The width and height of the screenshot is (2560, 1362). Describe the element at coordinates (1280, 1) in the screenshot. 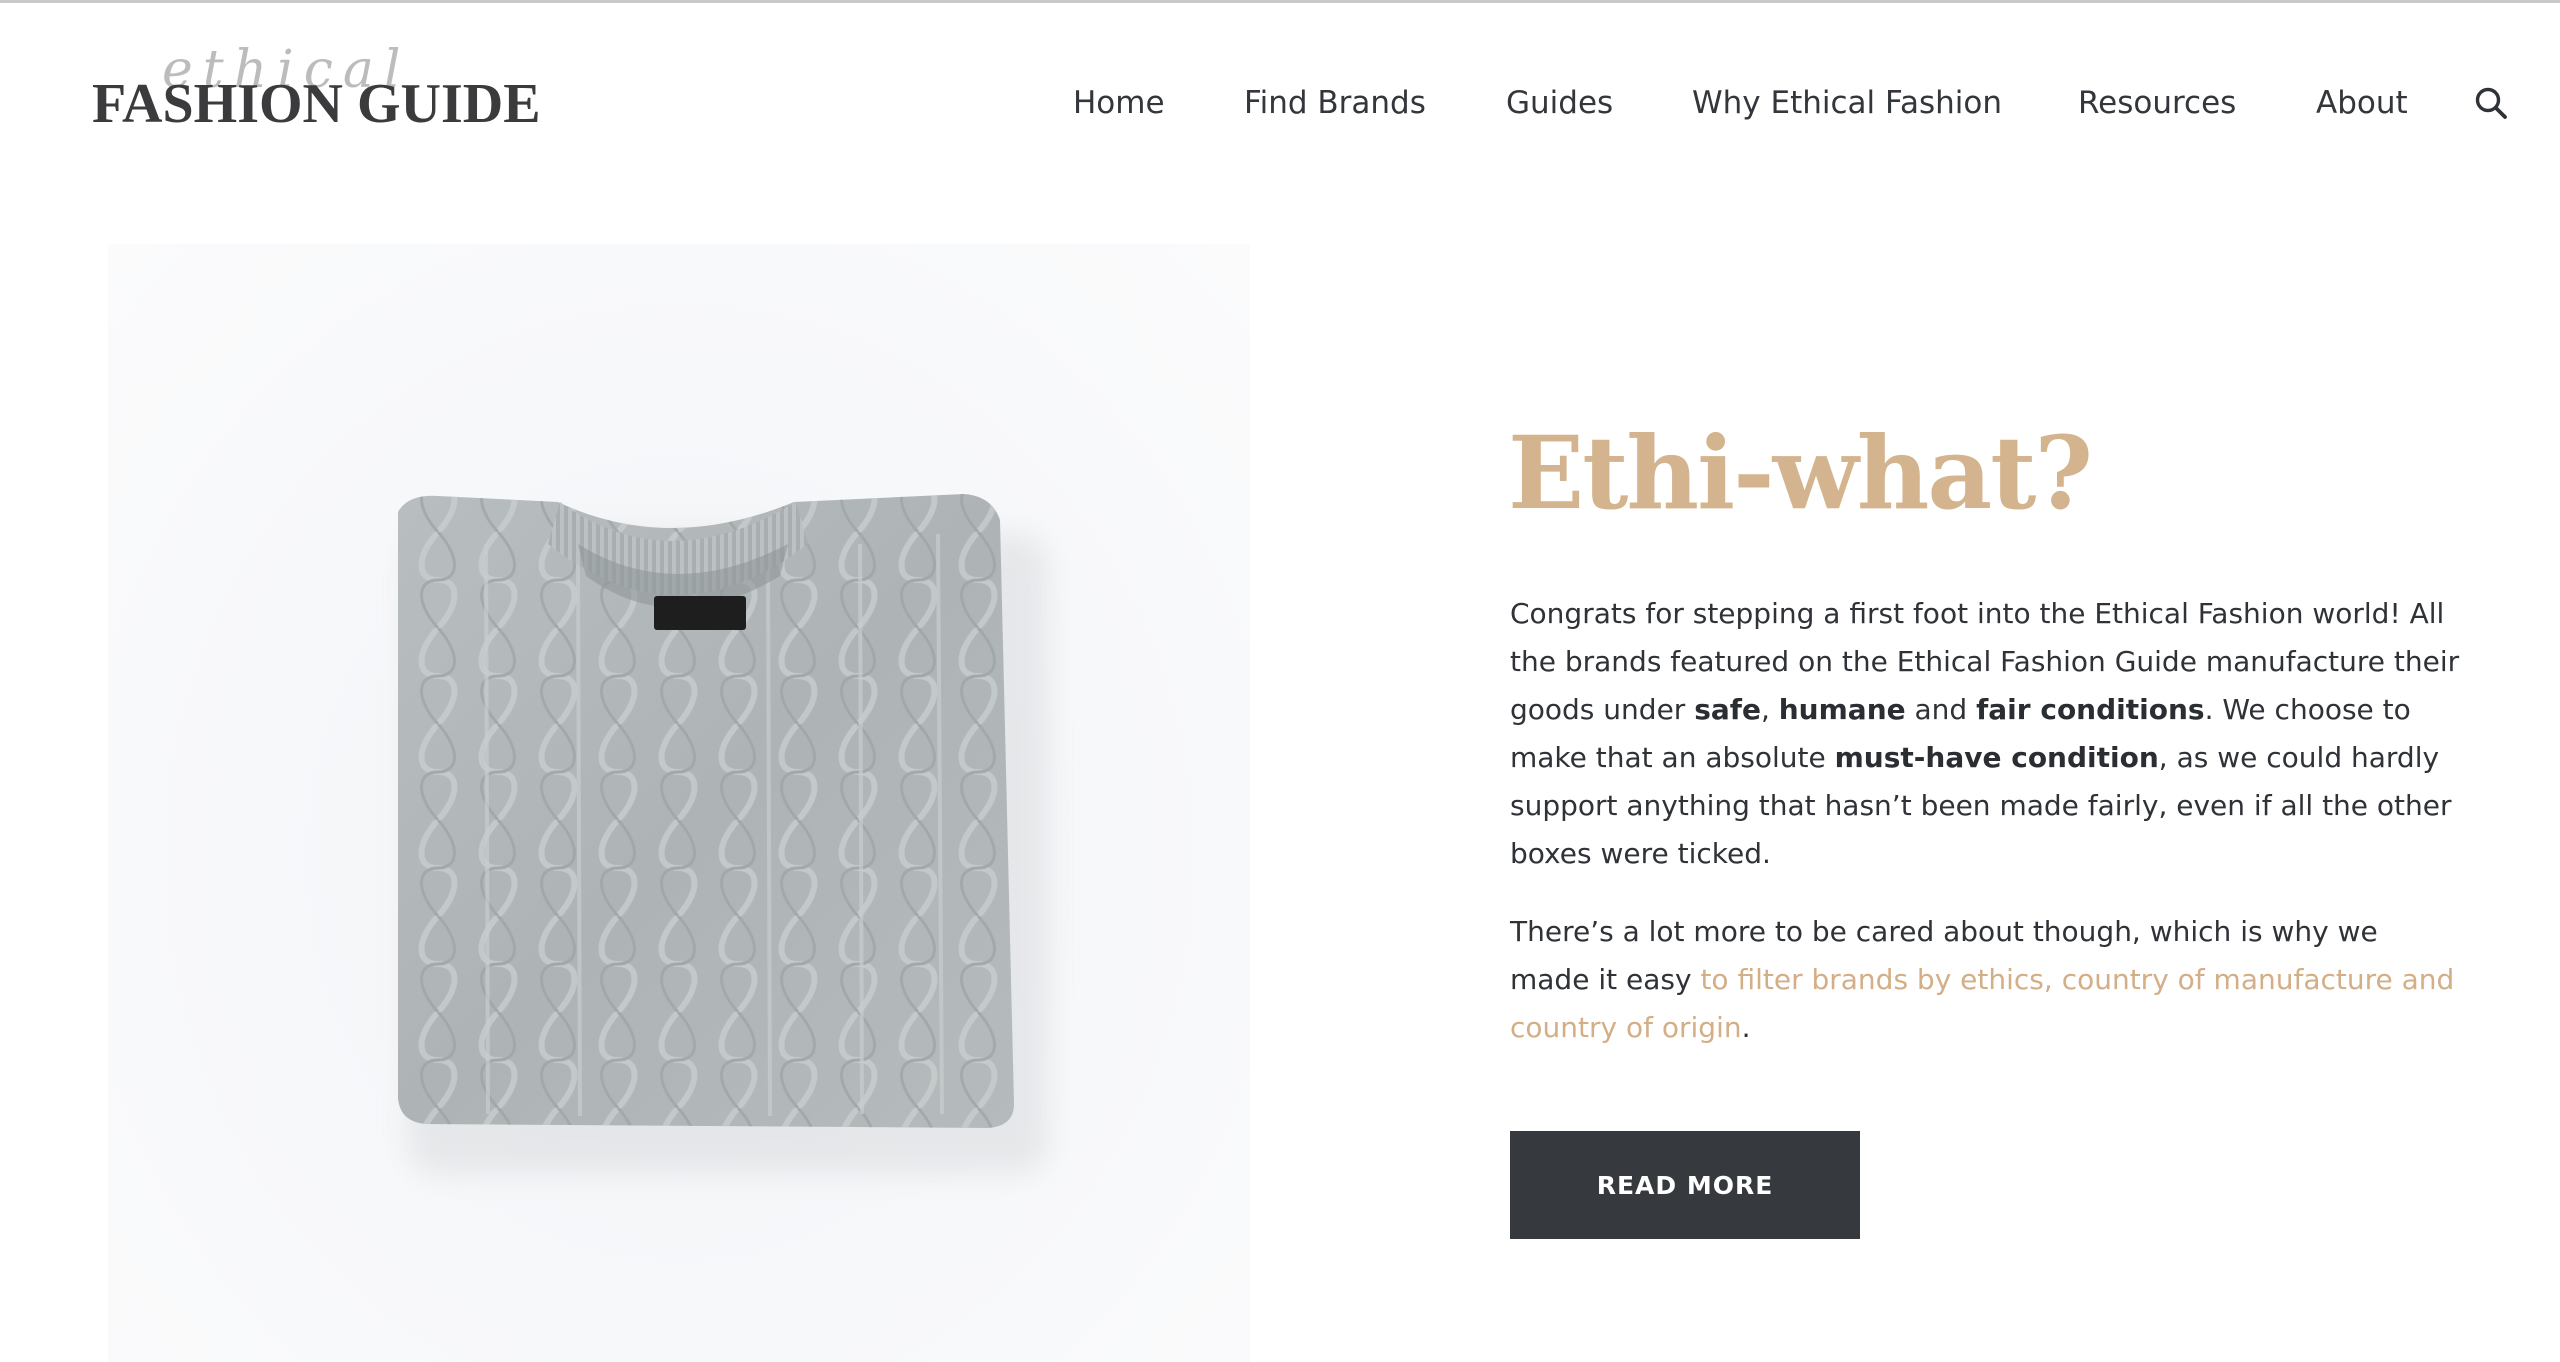

I see `top-border` at that location.